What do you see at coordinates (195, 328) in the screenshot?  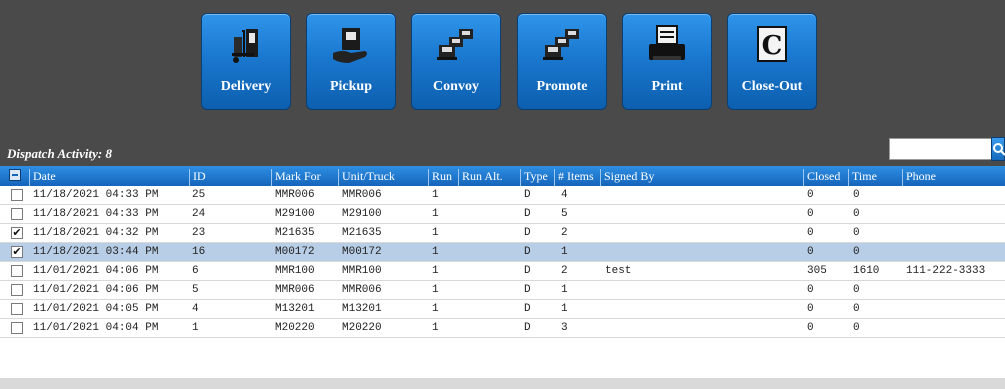 I see `row-id: 1` at bounding box center [195, 328].